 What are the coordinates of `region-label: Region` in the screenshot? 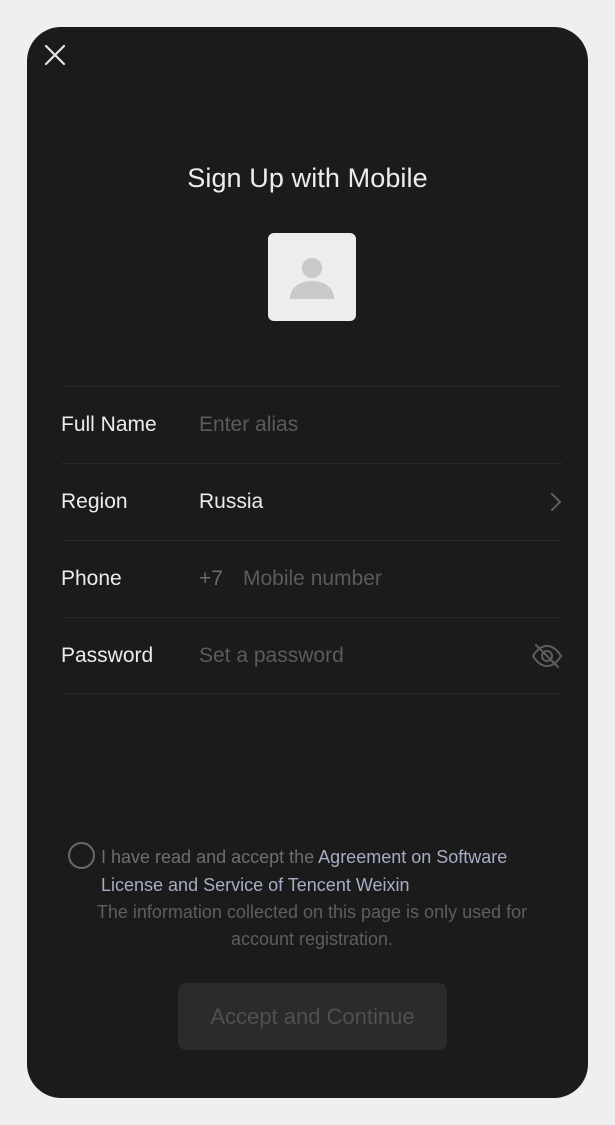 It's located at (94, 501).